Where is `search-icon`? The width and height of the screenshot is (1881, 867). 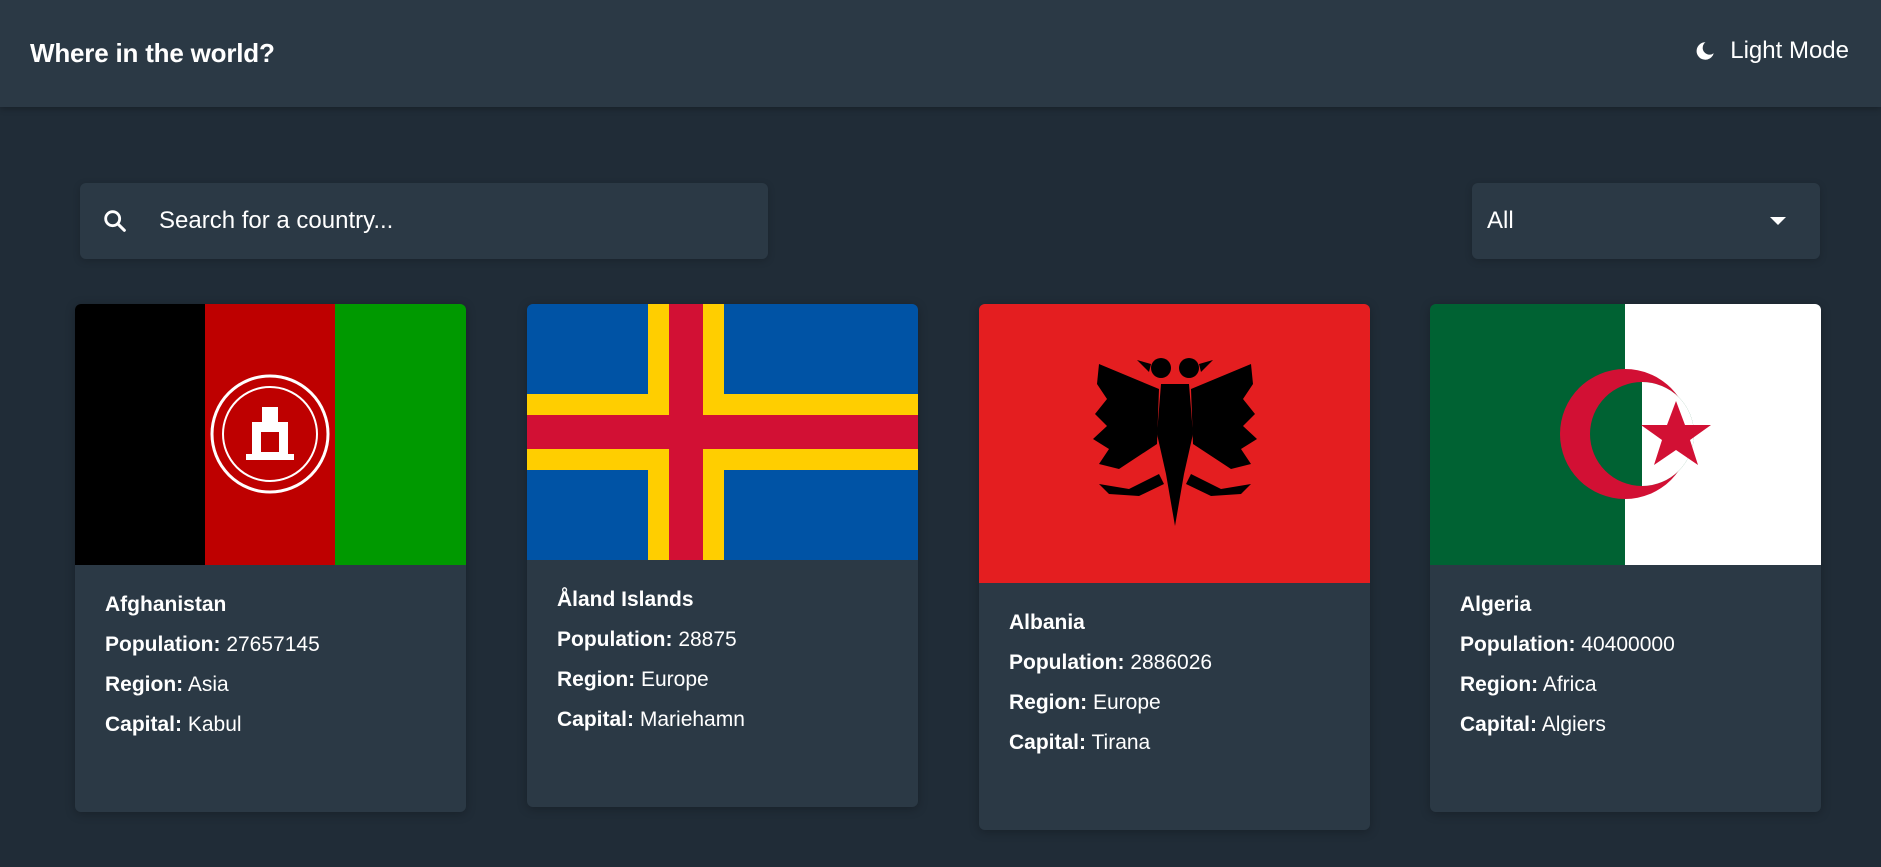
search-icon is located at coordinates (115, 221).